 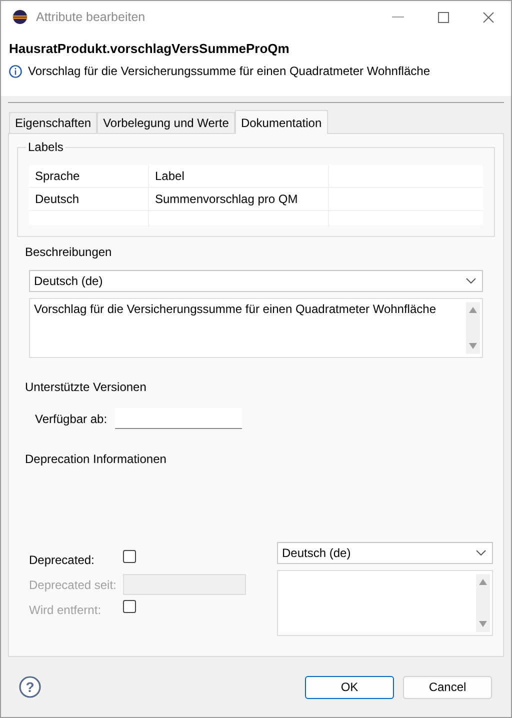 What do you see at coordinates (178, 418) in the screenshot?
I see `version-input-field` at bounding box center [178, 418].